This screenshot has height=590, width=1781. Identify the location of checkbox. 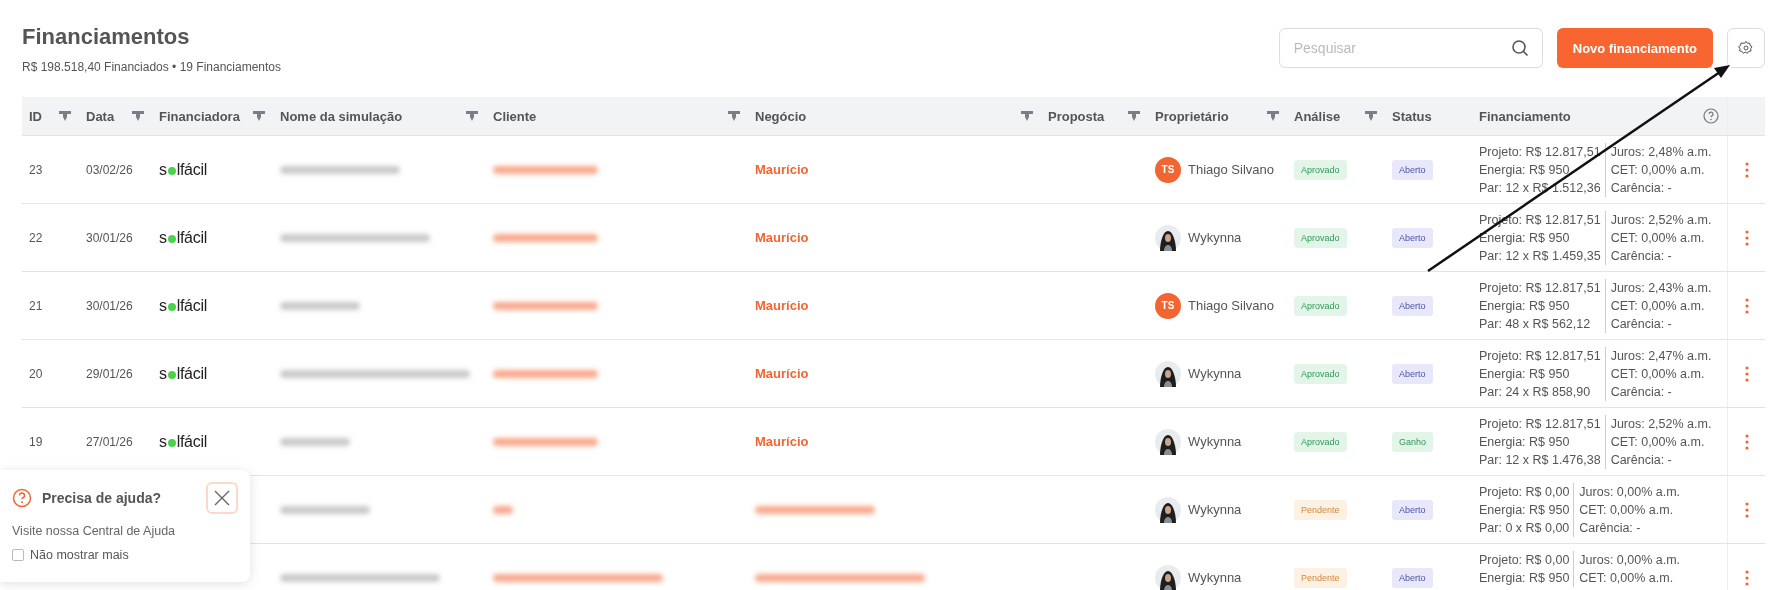
(18, 555).